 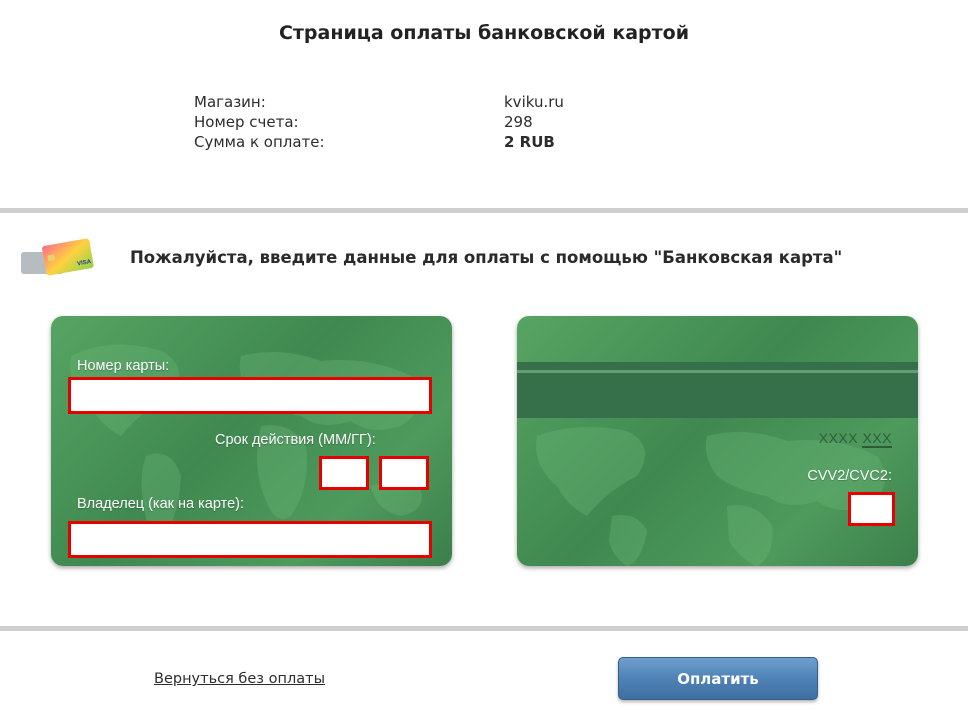 I want to click on expiry-label: Срок действия (ММ/ГГ):, so click(x=295, y=440).